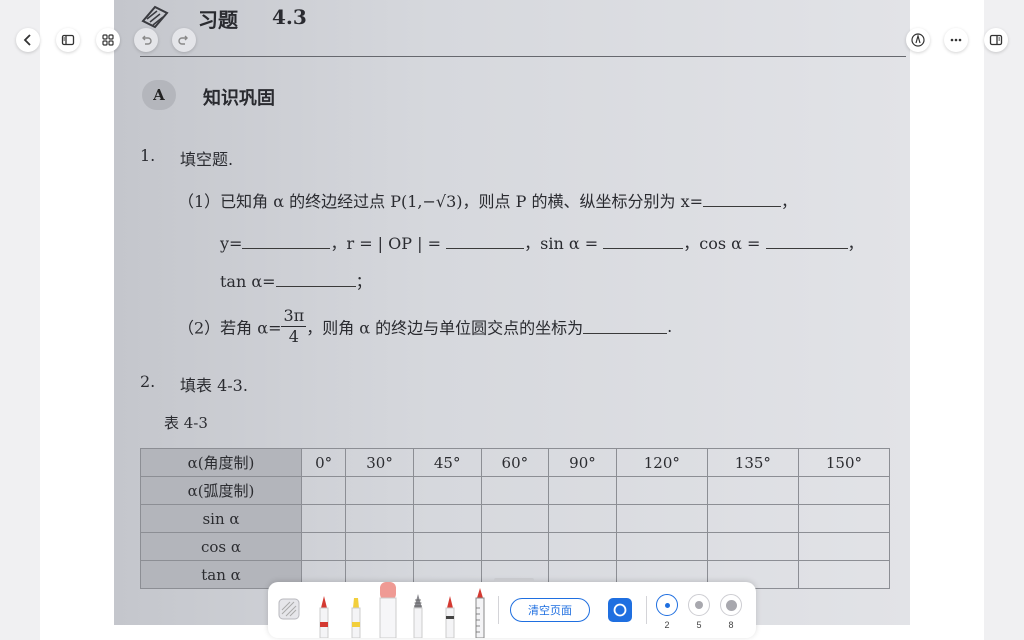 This screenshot has width=1024, height=640. Describe the element at coordinates (450, 615) in the screenshot. I see `fountain-pen-tool` at that location.